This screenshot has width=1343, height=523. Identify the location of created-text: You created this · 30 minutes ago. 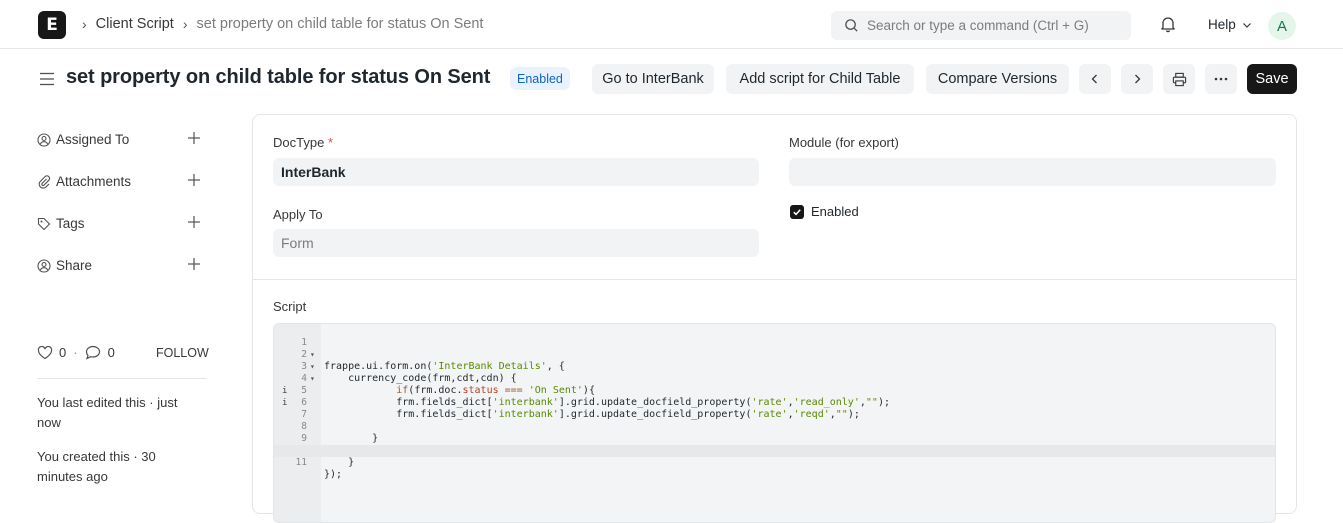
(96, 466).